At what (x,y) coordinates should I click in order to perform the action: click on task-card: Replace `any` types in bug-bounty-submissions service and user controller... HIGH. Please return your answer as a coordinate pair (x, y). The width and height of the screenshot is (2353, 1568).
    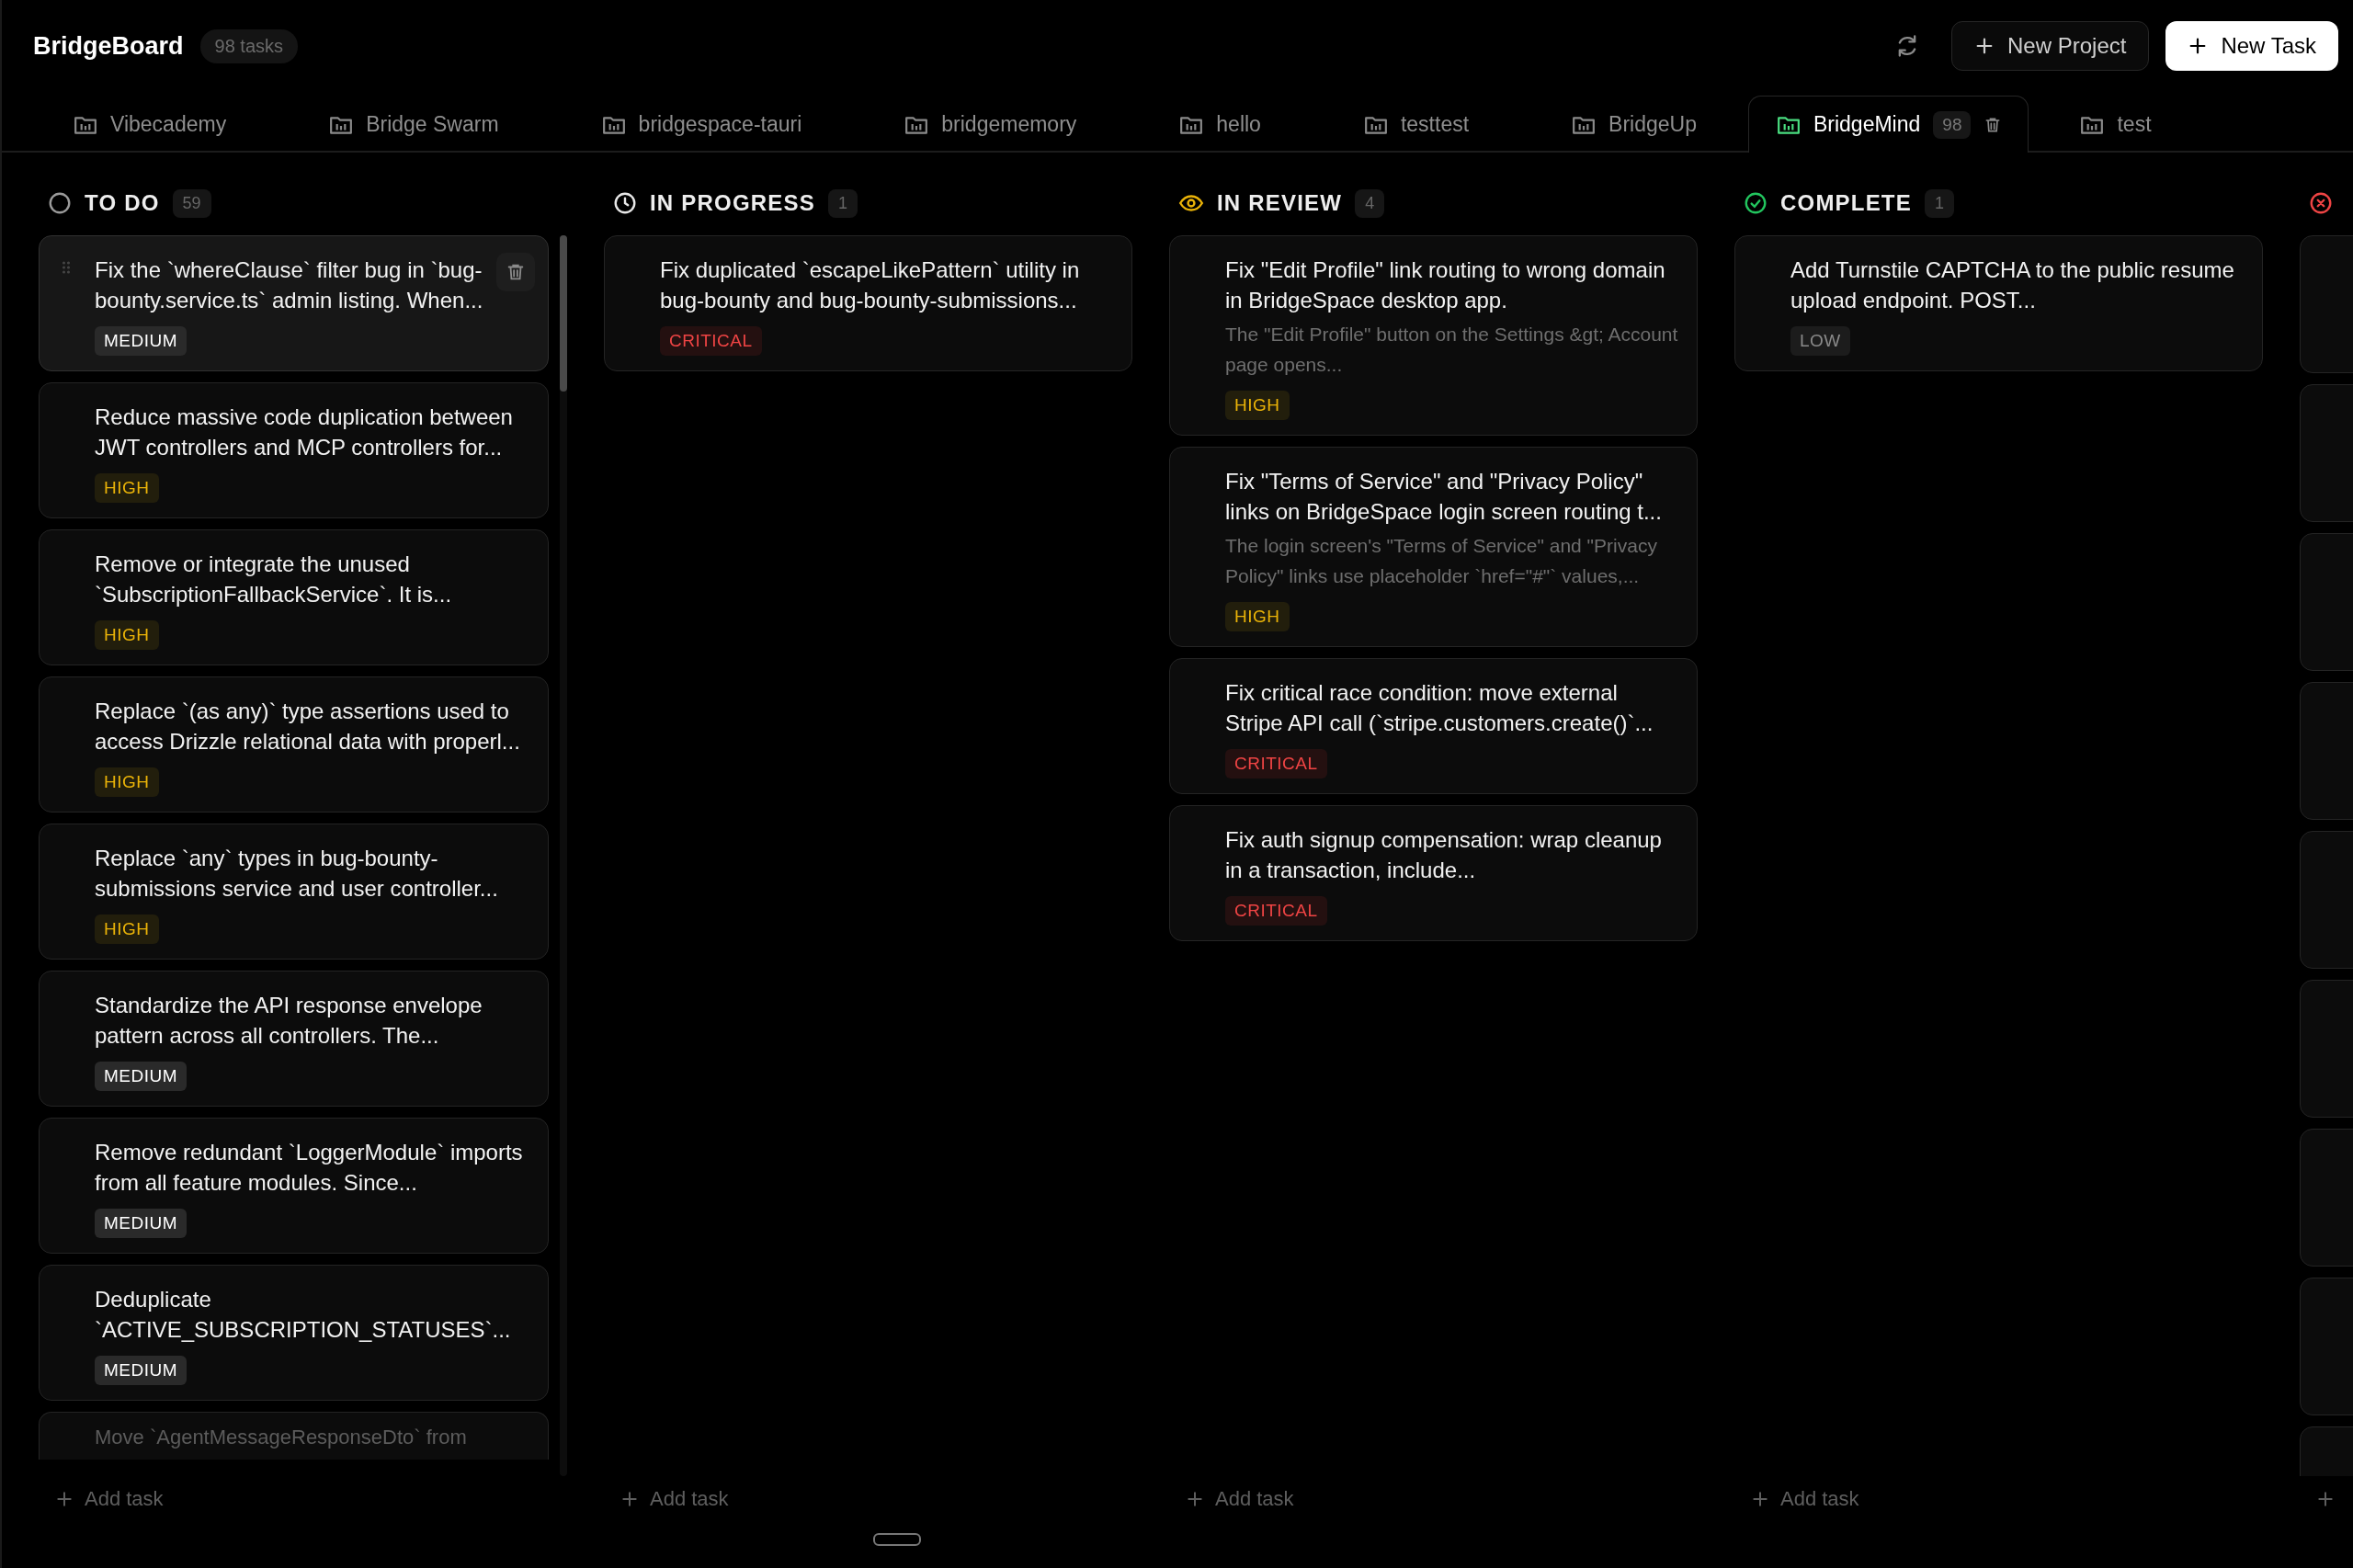
    Looking at the image, I should click on (294, 892).